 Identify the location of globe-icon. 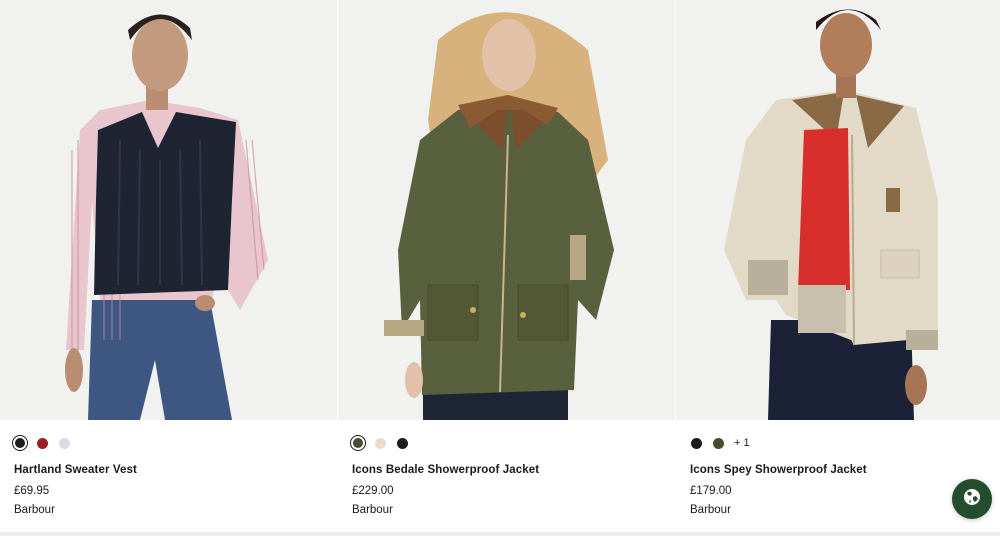
(972, 499).